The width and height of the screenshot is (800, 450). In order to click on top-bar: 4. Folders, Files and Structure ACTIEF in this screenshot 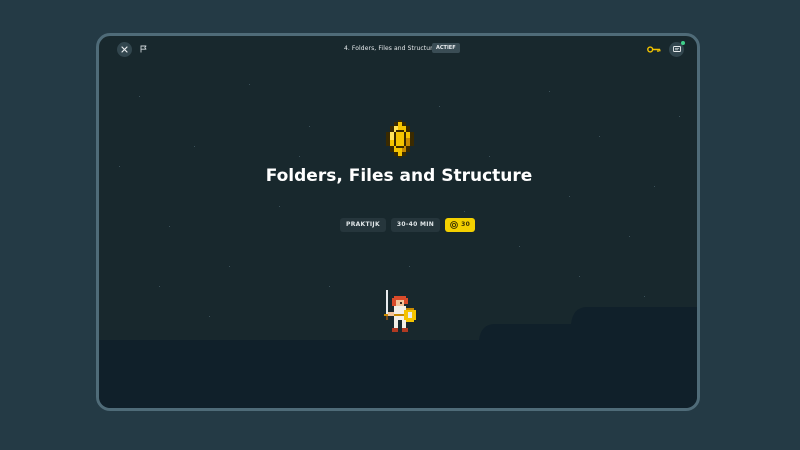, I will do `click(398, 51)`.